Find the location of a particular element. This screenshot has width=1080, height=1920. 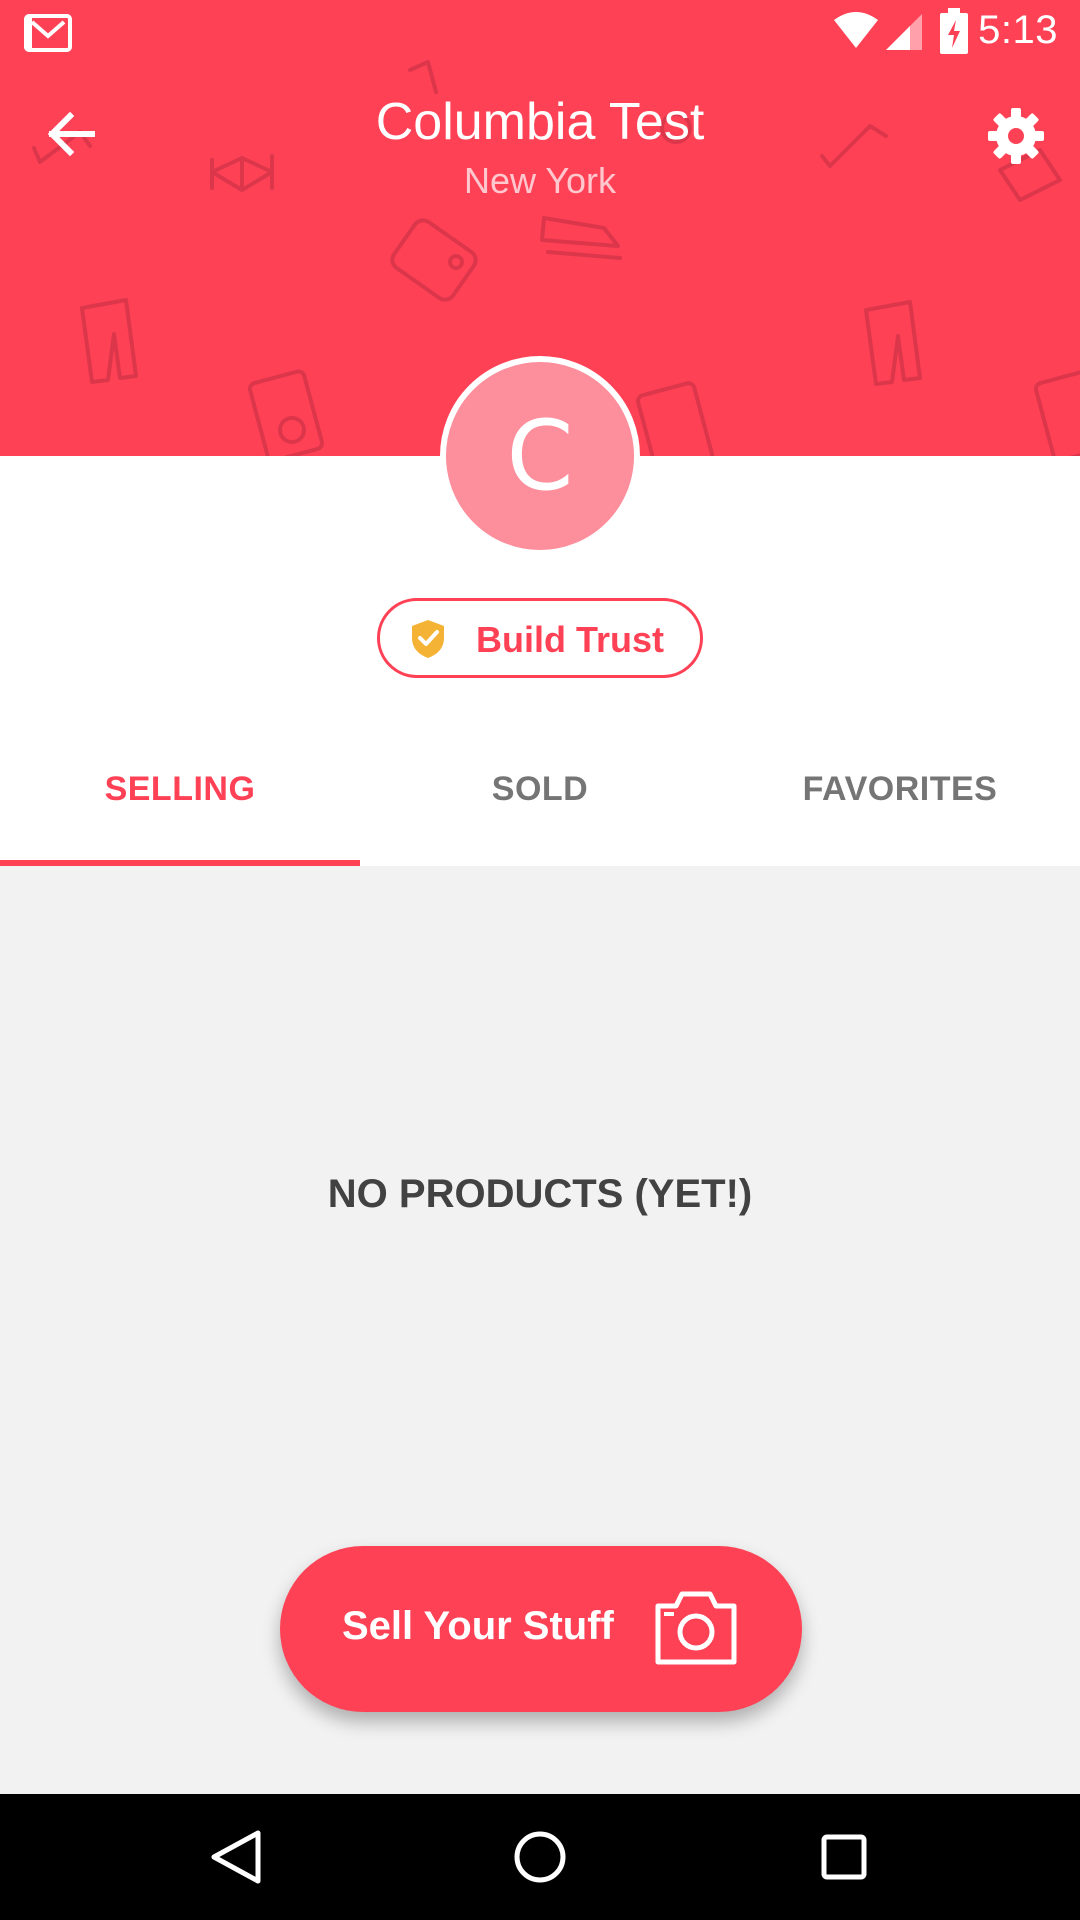

circle-home-icon is located at coordinates (540, 1857).